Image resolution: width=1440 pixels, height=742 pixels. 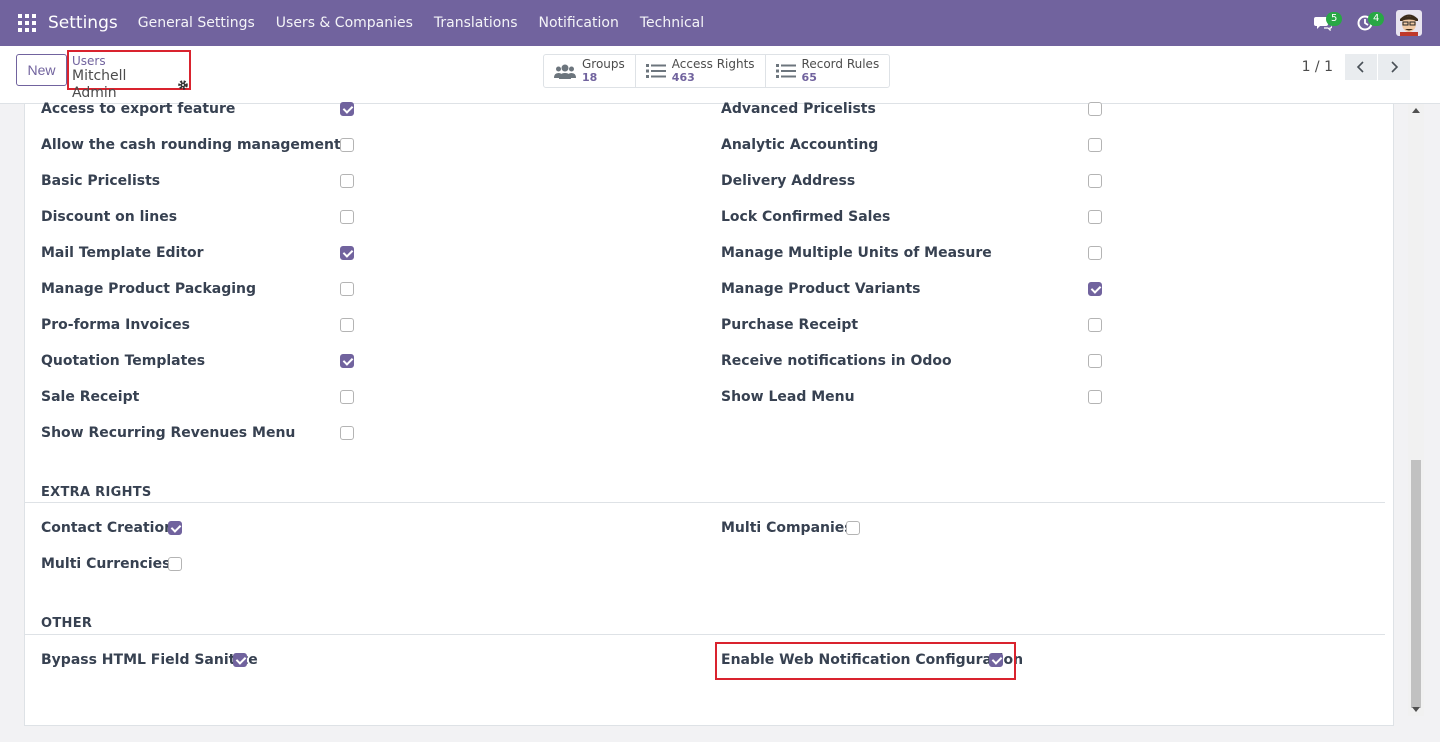 I want to click on record-rules-count: 65, so click(x=809, y=77).